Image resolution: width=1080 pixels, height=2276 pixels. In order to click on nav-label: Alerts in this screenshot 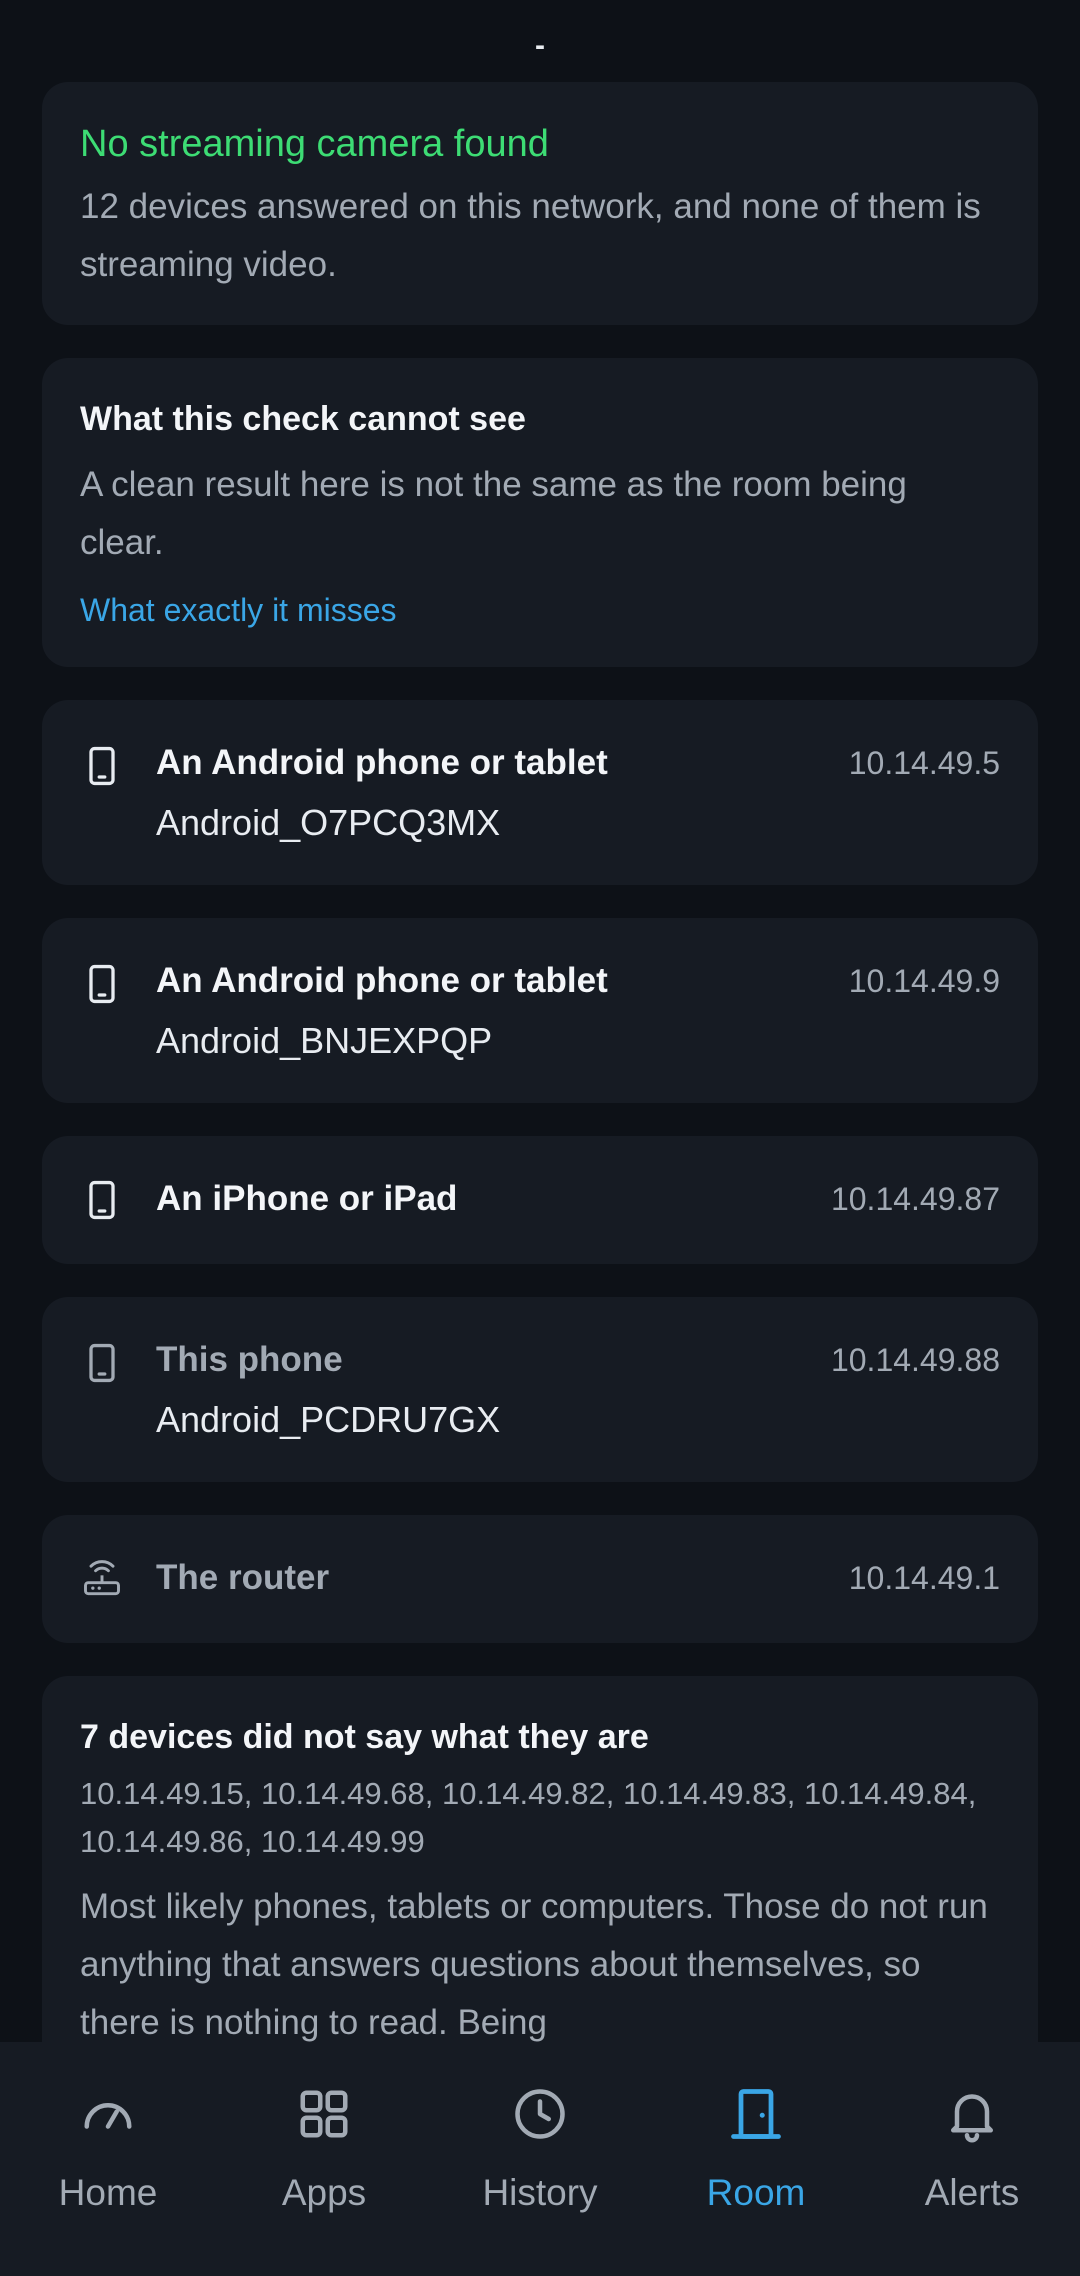, I will do `click(972, 2192)`.